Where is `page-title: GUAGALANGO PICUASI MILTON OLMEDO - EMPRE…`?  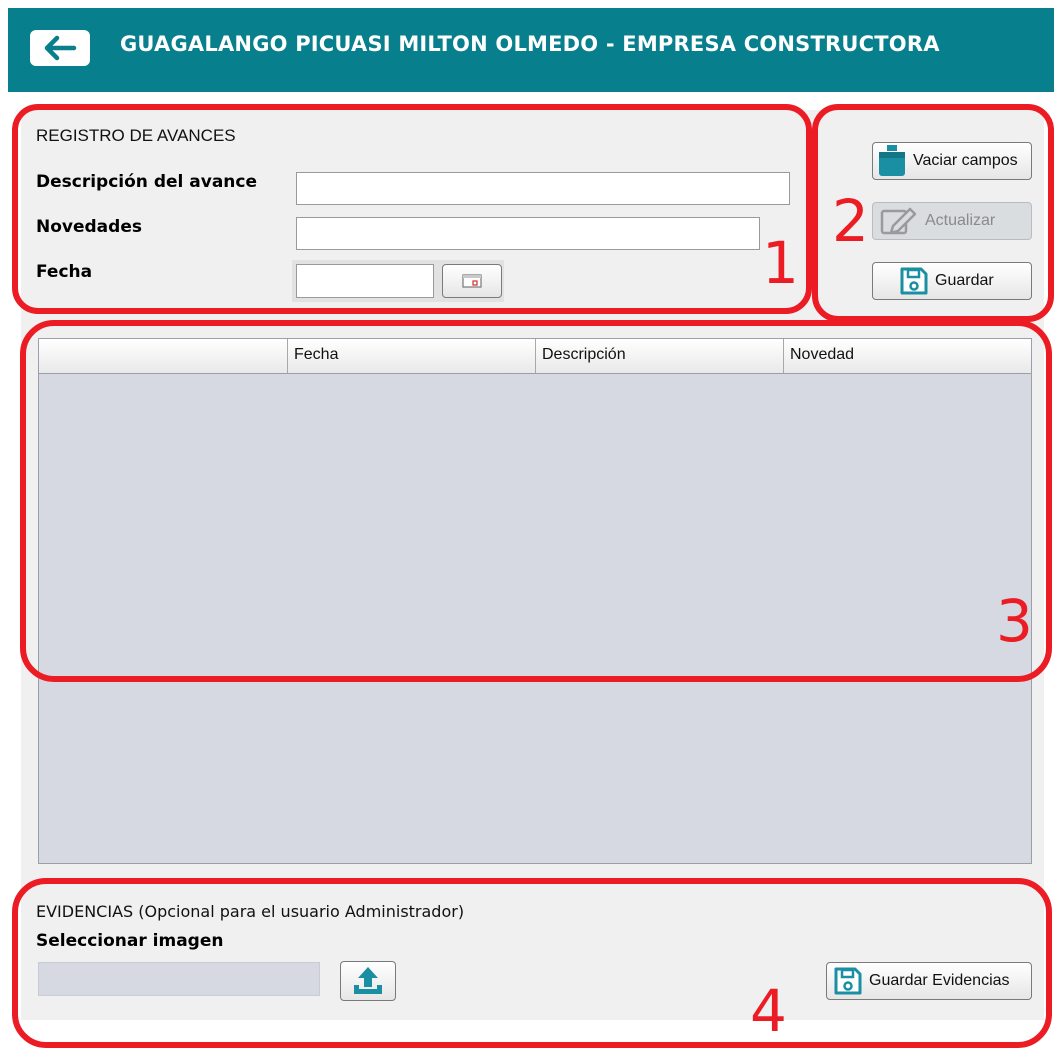 page-title: GUAGALANGO PICUASI MILTON OLMEDO - EMPRE… is located at coordinates (530, 44).